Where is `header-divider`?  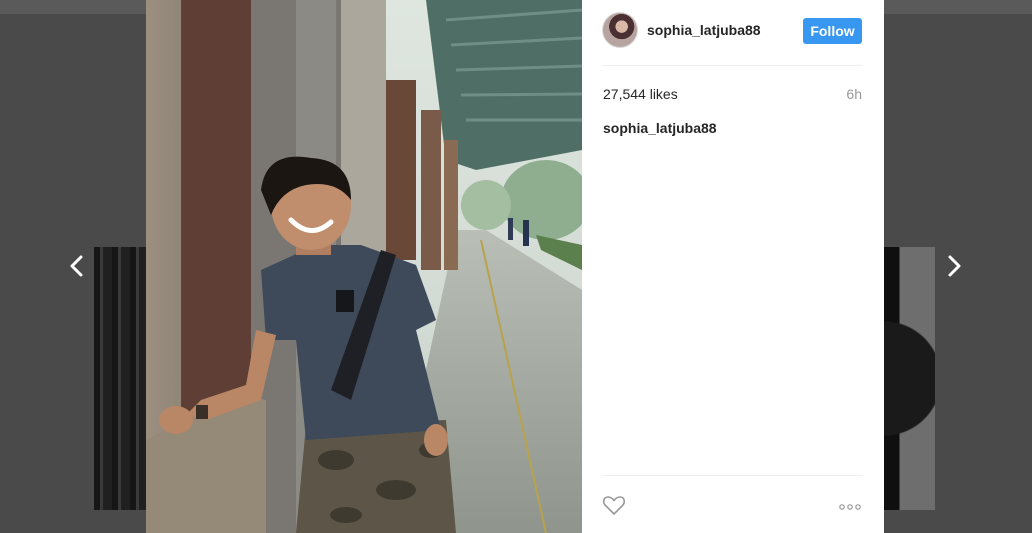 header-divider is located at coordinates (732, 65).